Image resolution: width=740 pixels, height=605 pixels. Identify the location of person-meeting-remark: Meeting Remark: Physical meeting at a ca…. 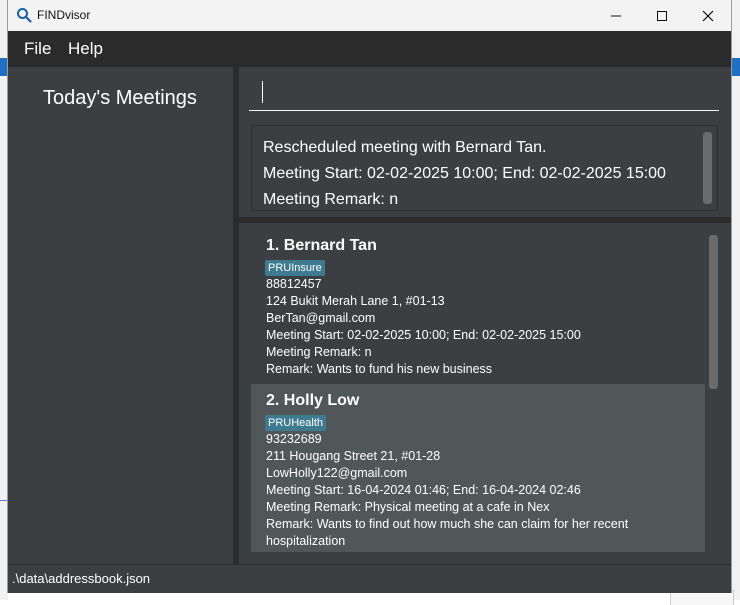
(408, 507).